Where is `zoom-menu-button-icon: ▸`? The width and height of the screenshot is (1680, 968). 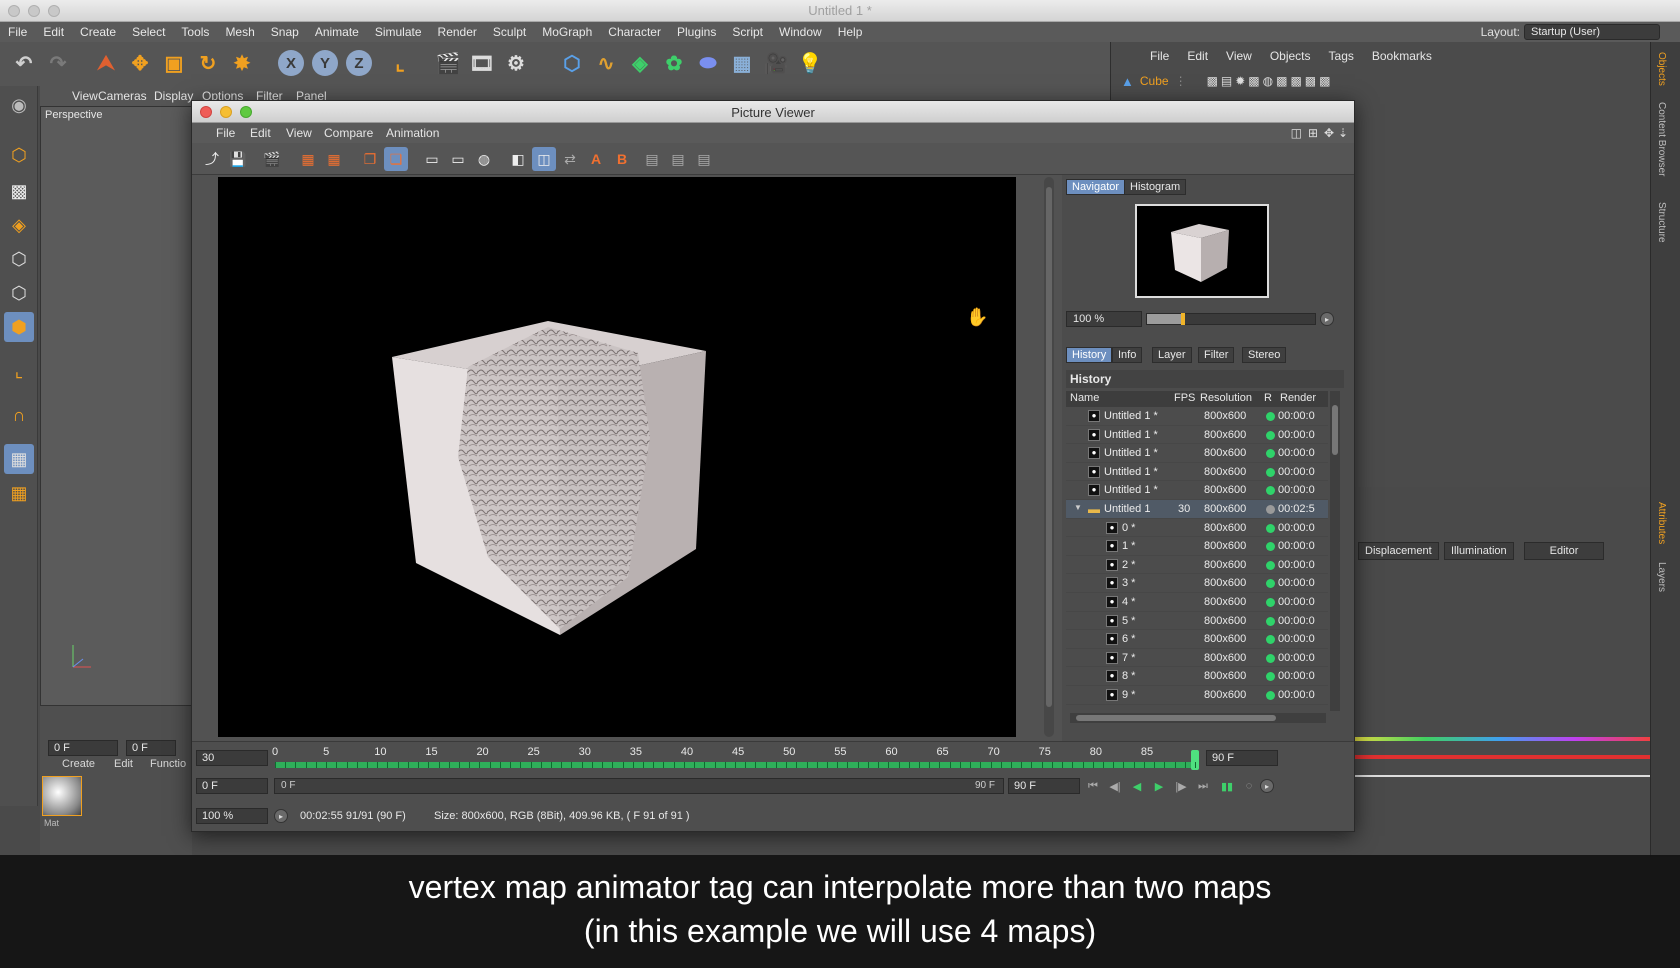 zoom-menu-button-icon: ▸ is located at coordinates (281, 816).